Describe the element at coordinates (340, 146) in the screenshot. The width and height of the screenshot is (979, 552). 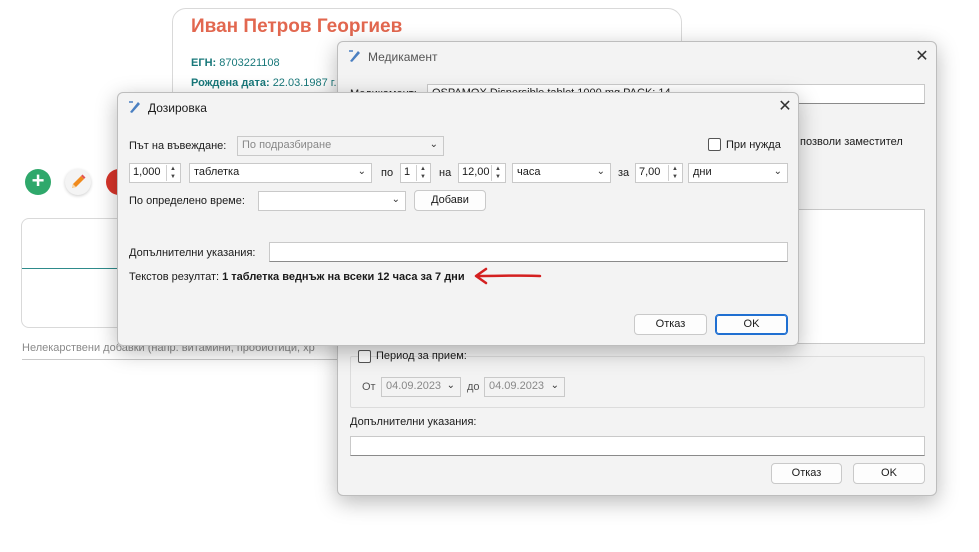
I see `route-select: По подразбиране ⌄` at that location.